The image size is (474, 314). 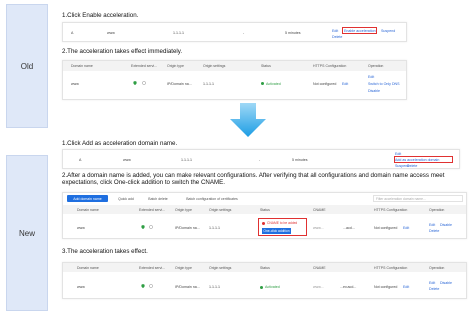 What do you see at coordinates (276, 231) in the screenshot?
I see `one-click-addition-button: One-click addition` at bounding box center [276, 231].